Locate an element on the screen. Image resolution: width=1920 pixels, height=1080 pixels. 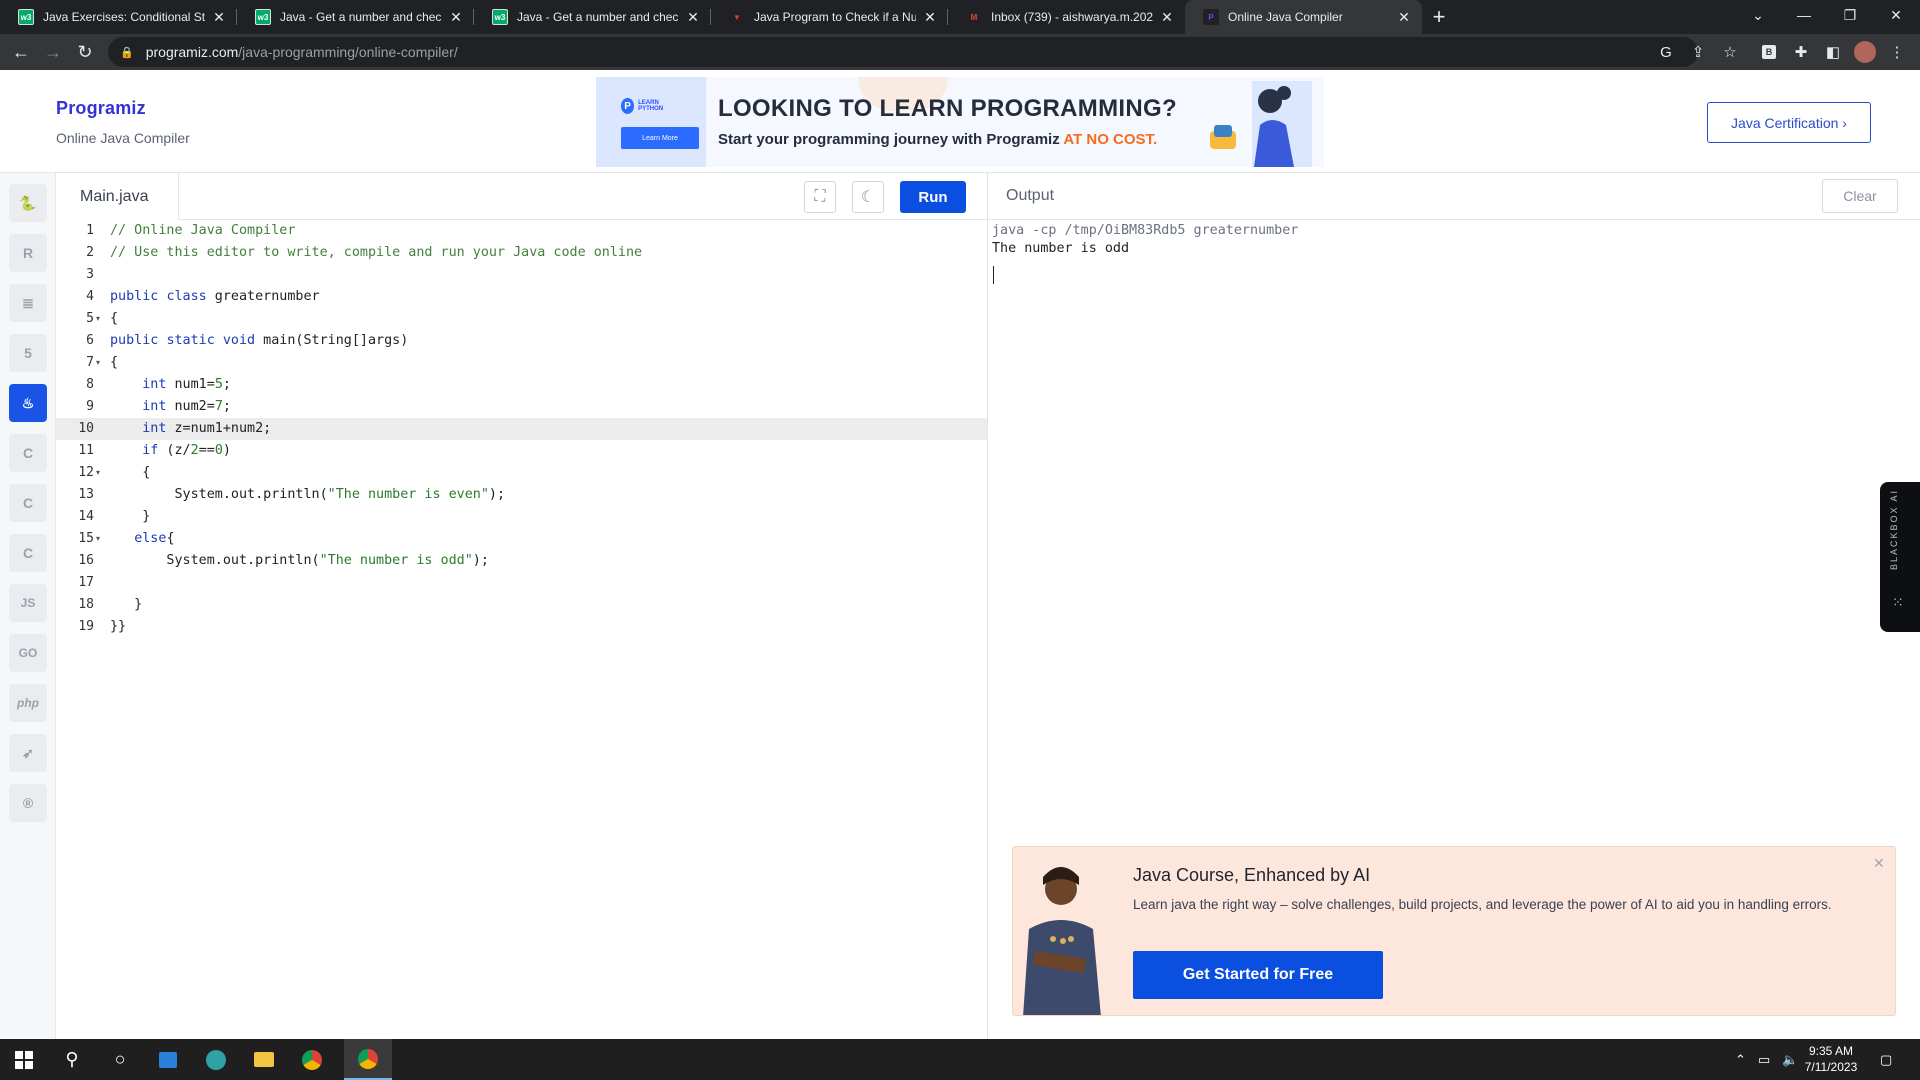
browser-tab: w3 Java Exercises: Conditional Statem ✕ is located at coordinates (118, 17).